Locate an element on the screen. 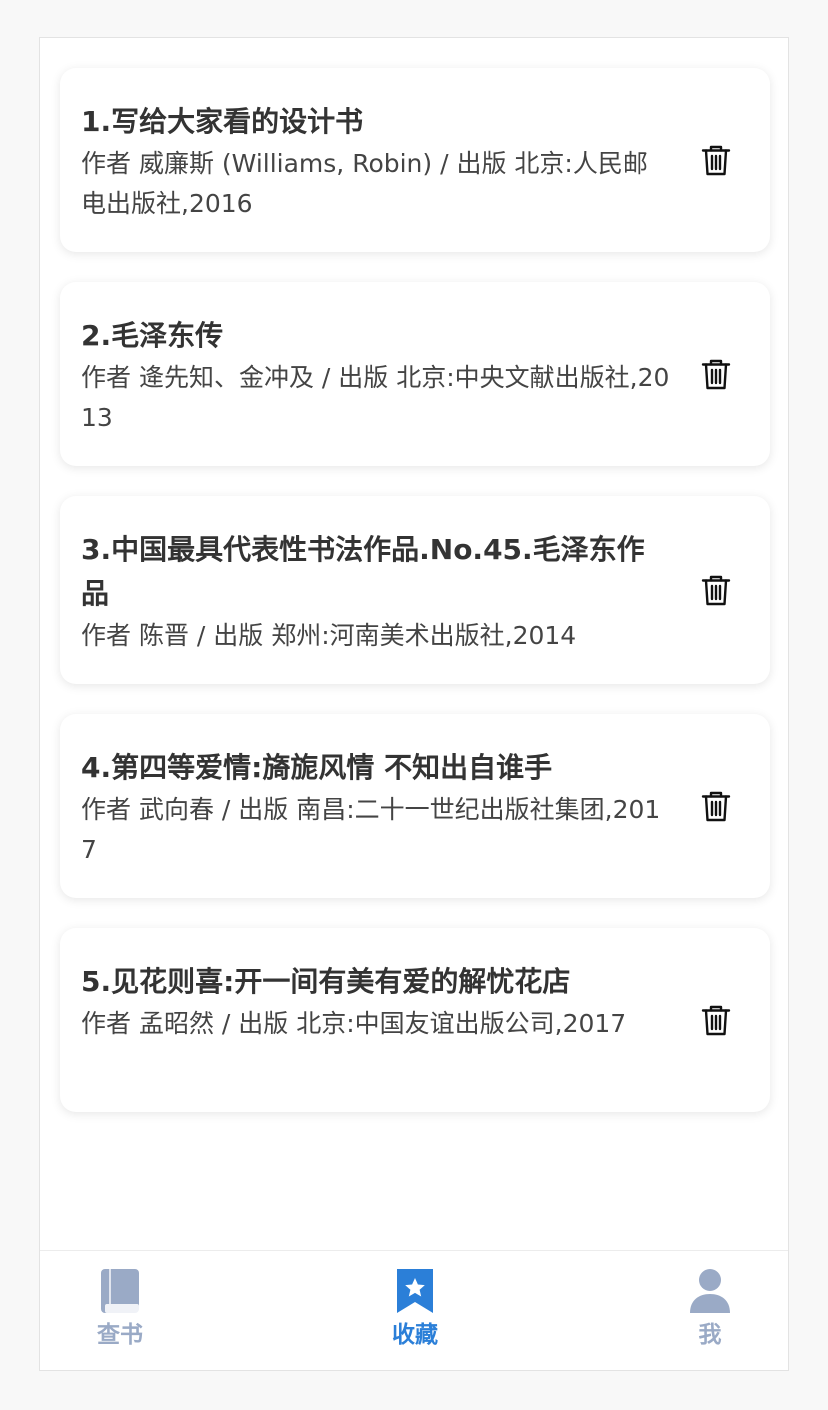  tab-search-books: 查书 is located at coordinates (120, 1312).